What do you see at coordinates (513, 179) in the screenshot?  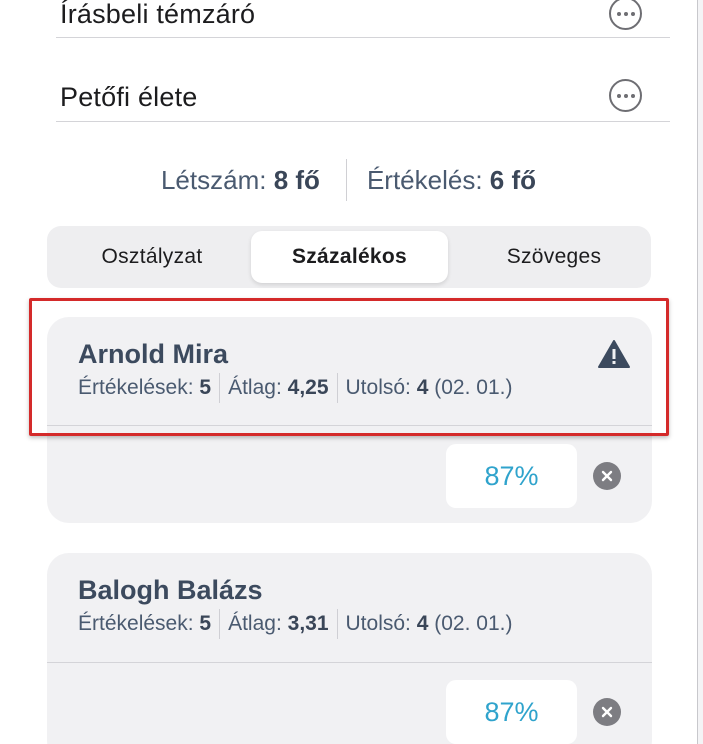 I see `graded-value: 6 fő` at bounding box center [513, 179].